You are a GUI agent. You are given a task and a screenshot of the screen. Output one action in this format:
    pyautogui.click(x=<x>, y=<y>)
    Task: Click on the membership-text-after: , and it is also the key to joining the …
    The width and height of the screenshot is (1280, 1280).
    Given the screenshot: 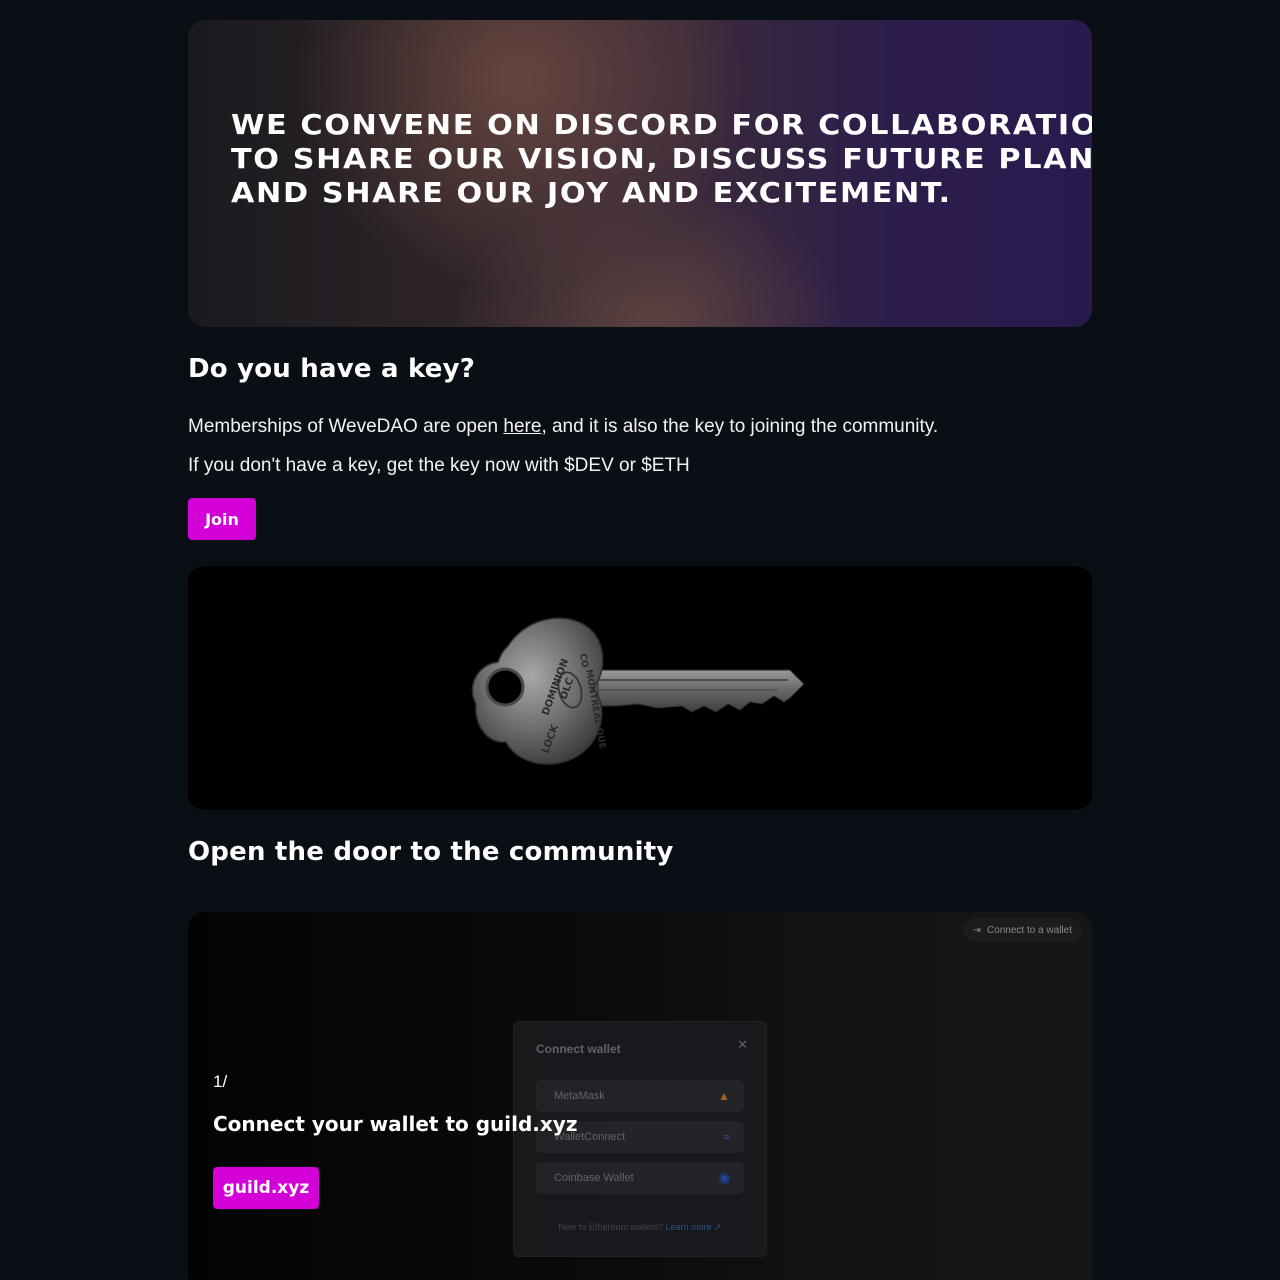 What is the action you would take?
    pyautogui.click(x=740, y=426)
    